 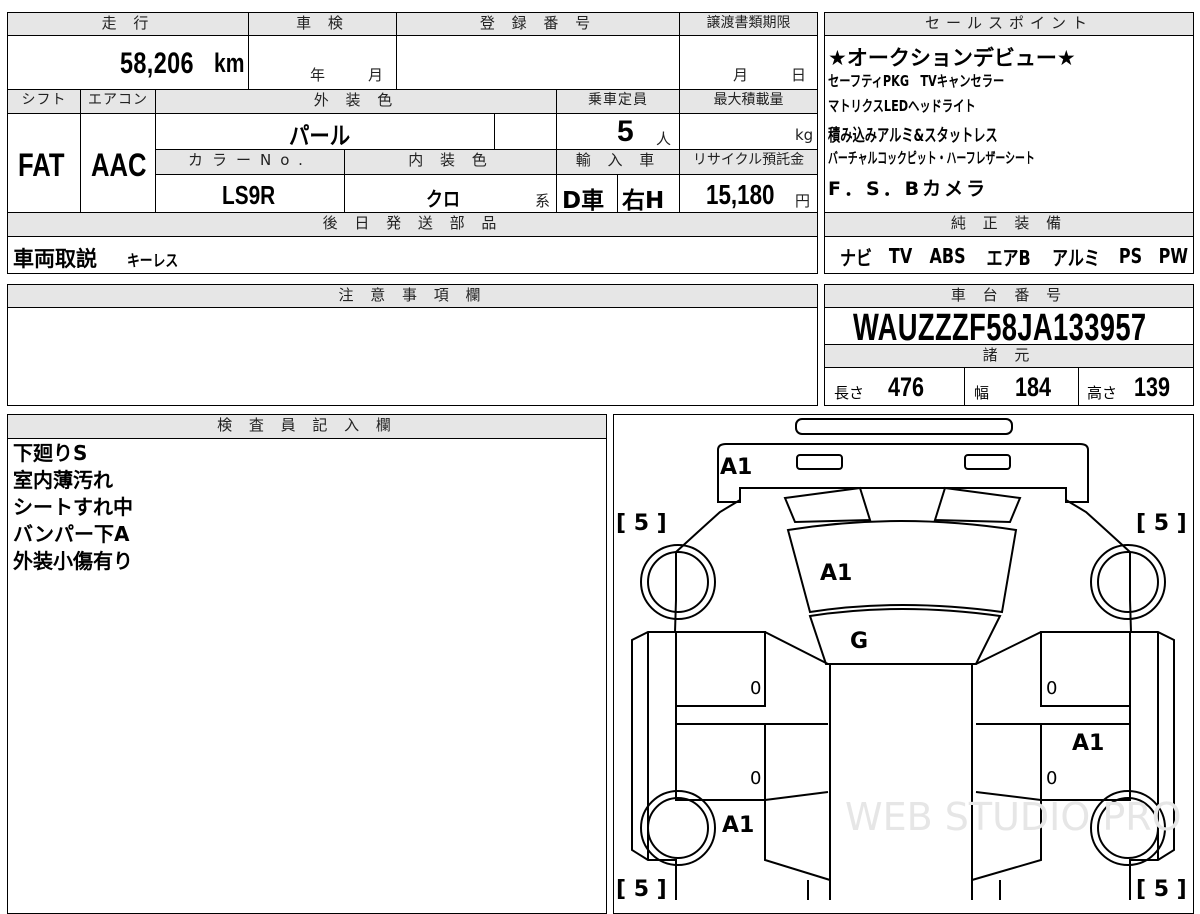 What do you see at coordinates (157, 63) in the screenshot?
I see `mileage-value: 58,206` at bounding box center [157, 63].